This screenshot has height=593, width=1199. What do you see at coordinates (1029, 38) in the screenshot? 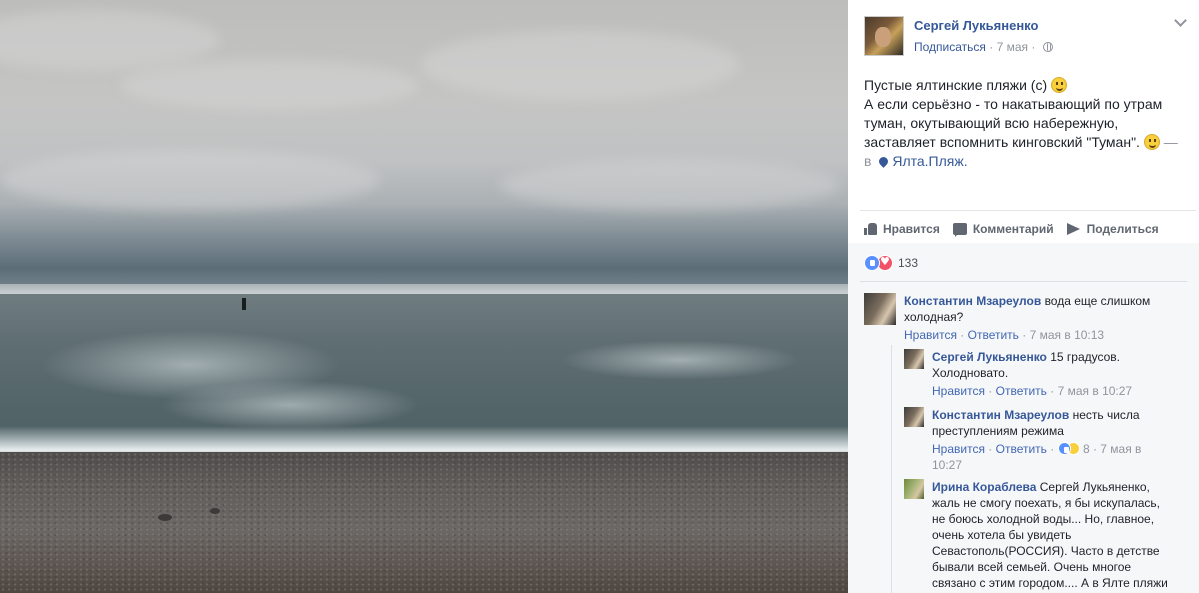
I see `post-header: Сергей Лукьяненко Подписаться · 7 мая ·` at bounding box center [1029, 38].